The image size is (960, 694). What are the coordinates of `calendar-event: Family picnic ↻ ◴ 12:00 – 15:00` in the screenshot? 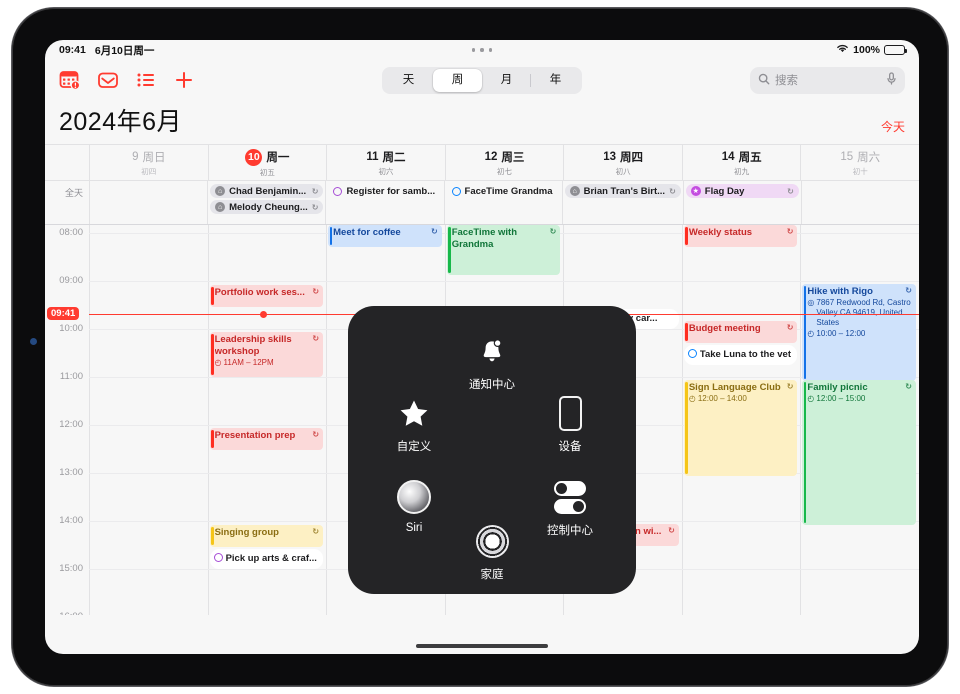 It's located at (859, 452).